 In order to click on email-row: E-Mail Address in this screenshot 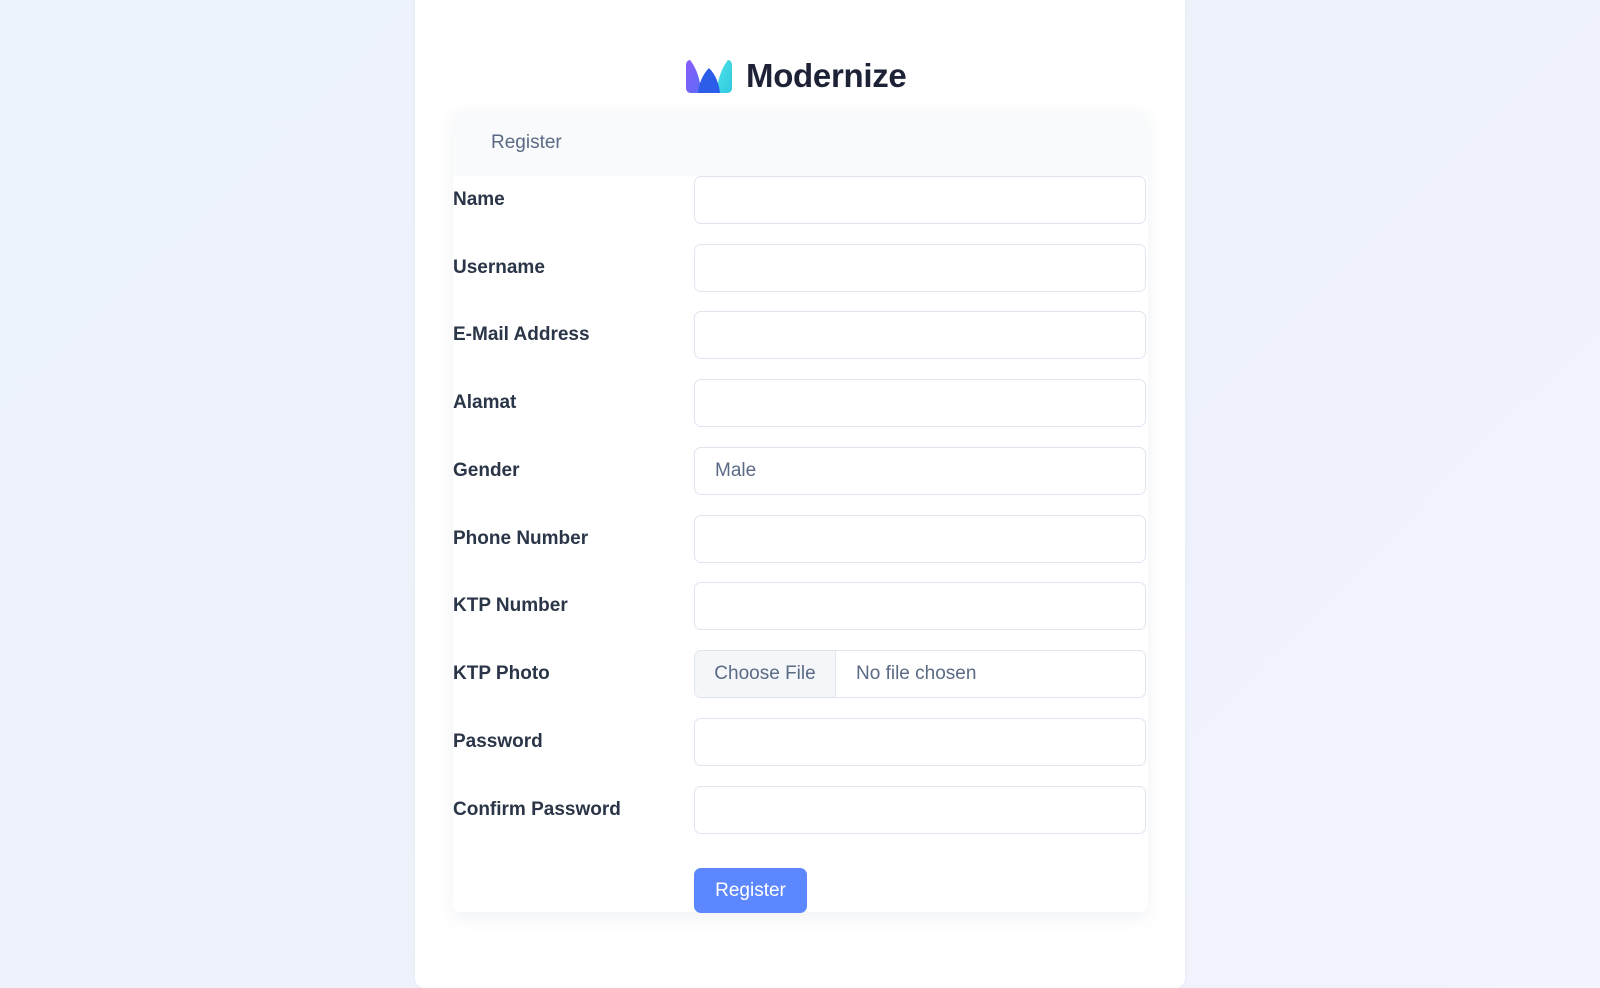, I will do `click(800, 335)`.